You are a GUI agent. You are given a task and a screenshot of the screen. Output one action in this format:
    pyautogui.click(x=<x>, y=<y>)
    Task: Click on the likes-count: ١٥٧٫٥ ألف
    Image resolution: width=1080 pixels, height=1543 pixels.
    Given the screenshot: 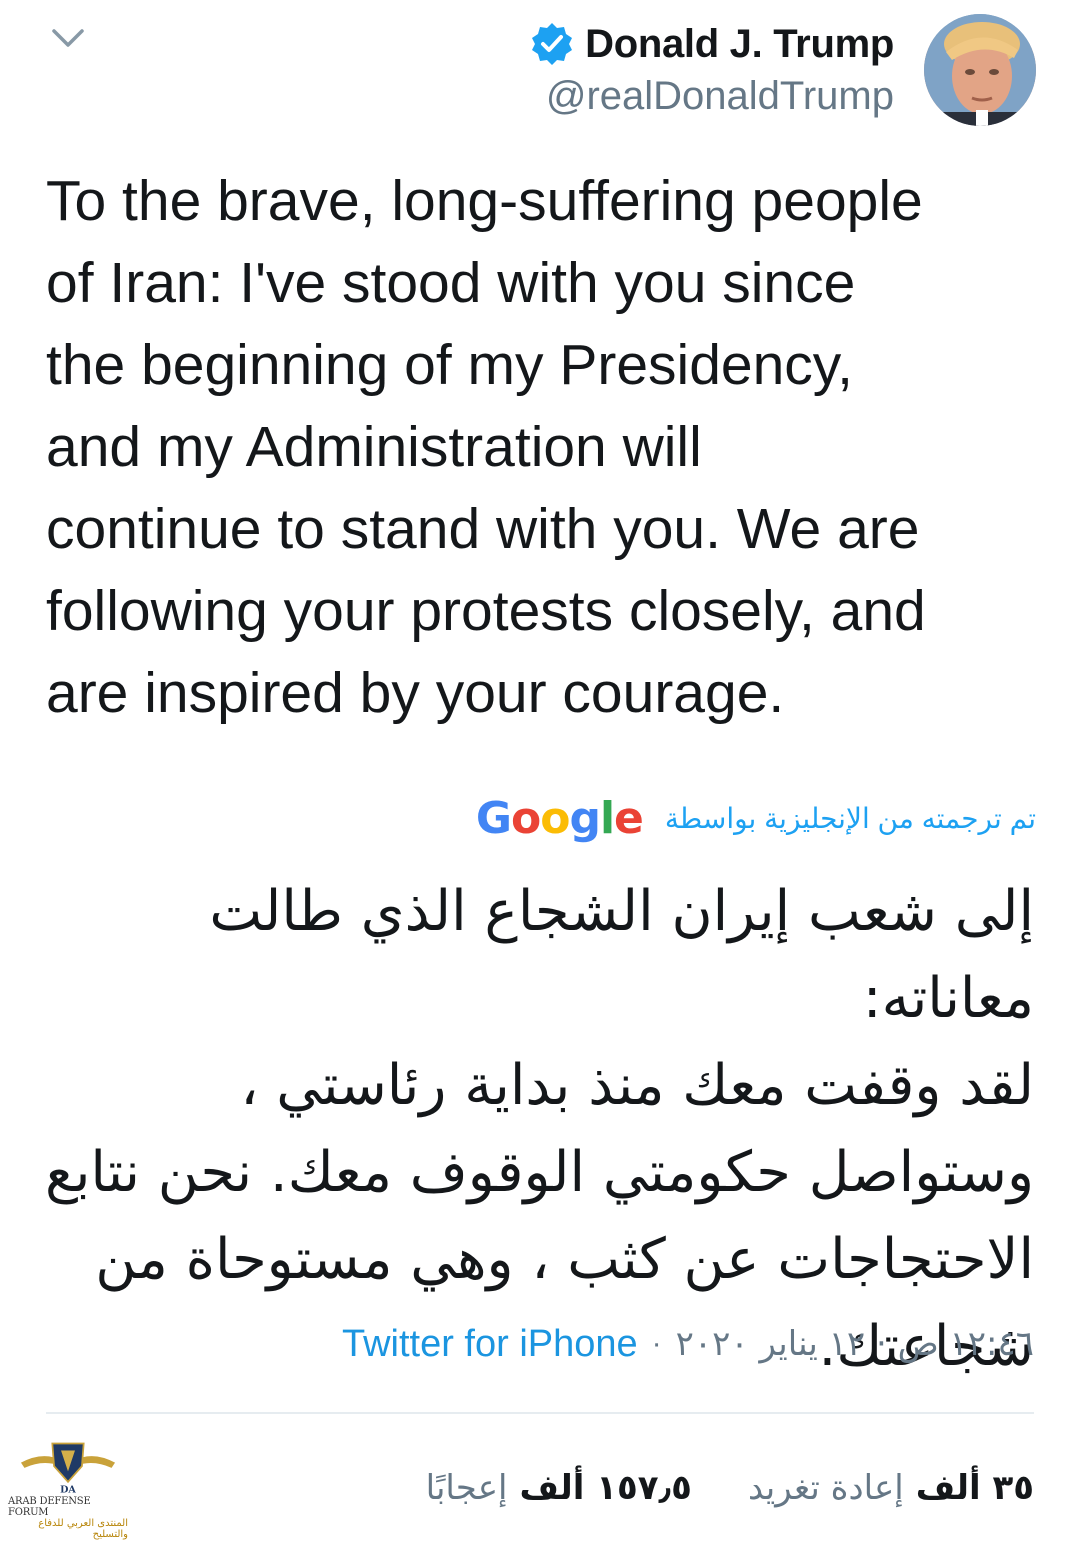 What is the action you would take?
    pyautogui.click(x=605, y=1488)
    